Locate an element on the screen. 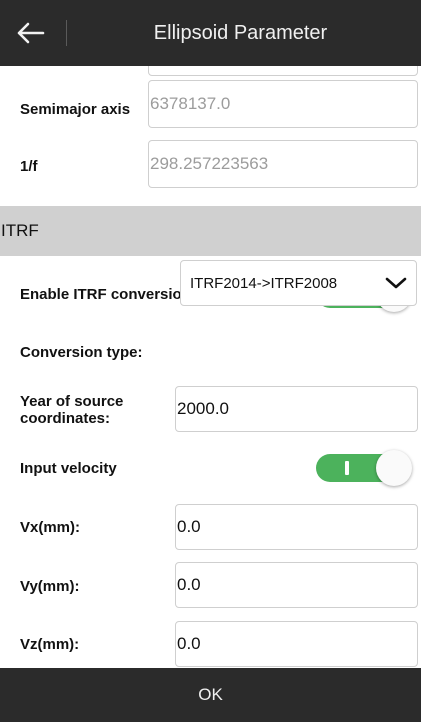  previous-field is located at coordinates (283, 71).